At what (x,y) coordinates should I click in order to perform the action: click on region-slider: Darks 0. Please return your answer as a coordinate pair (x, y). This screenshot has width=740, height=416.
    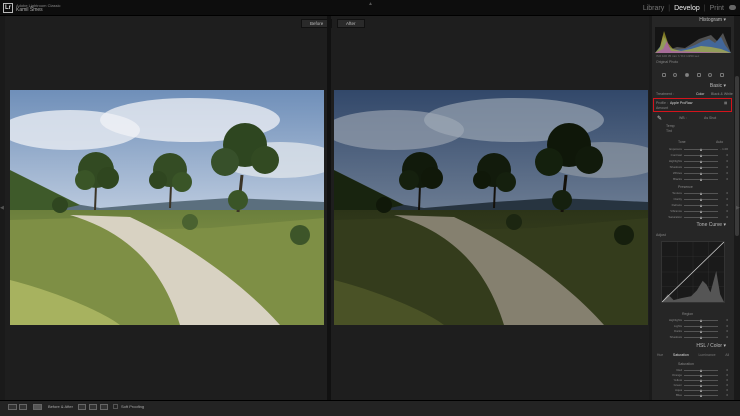
    Looking at the image, I should click on (692, 331).